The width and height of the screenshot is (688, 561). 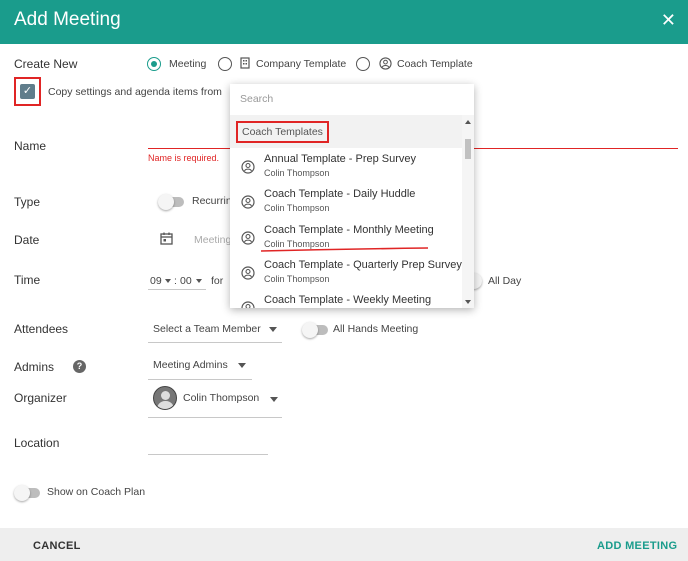 What do you see at coordinates (215, 417) in the screenshot?
I see `organizer-underline` at bounding box center [215, 417].